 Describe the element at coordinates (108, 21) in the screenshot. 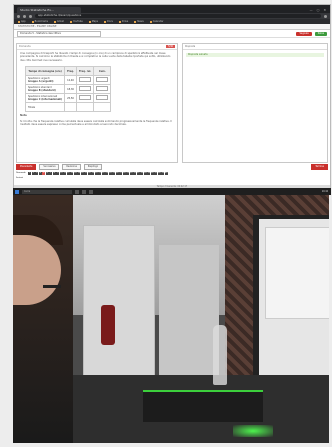

I see `bookmark-item: Docs` at that location.